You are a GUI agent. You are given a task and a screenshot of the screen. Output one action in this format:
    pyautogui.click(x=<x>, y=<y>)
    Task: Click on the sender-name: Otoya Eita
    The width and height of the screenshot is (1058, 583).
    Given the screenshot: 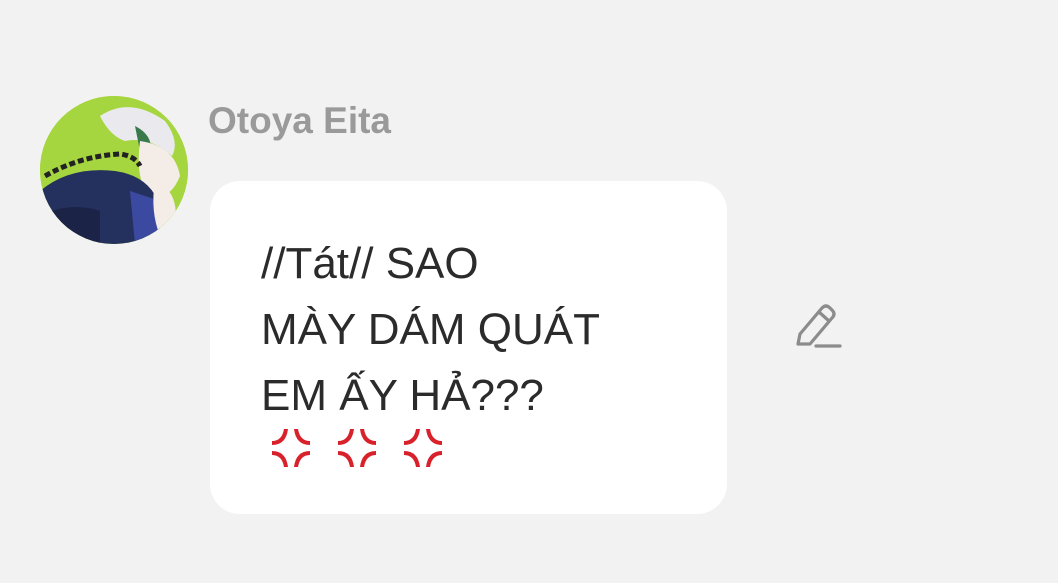 What is the action you would take?
    pyautogui.click(x=299, y=120)
    